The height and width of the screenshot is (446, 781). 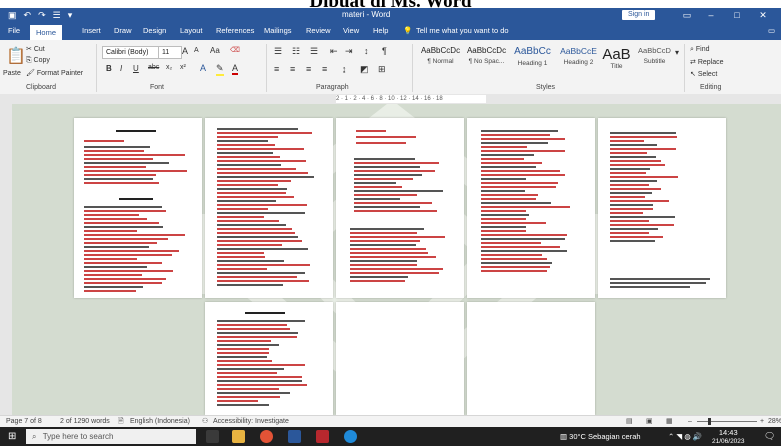 What do you see at coordinates (546, 87) in the screenshot?
I see `styles-group-label: Styles` at bounding box center [546, 87].